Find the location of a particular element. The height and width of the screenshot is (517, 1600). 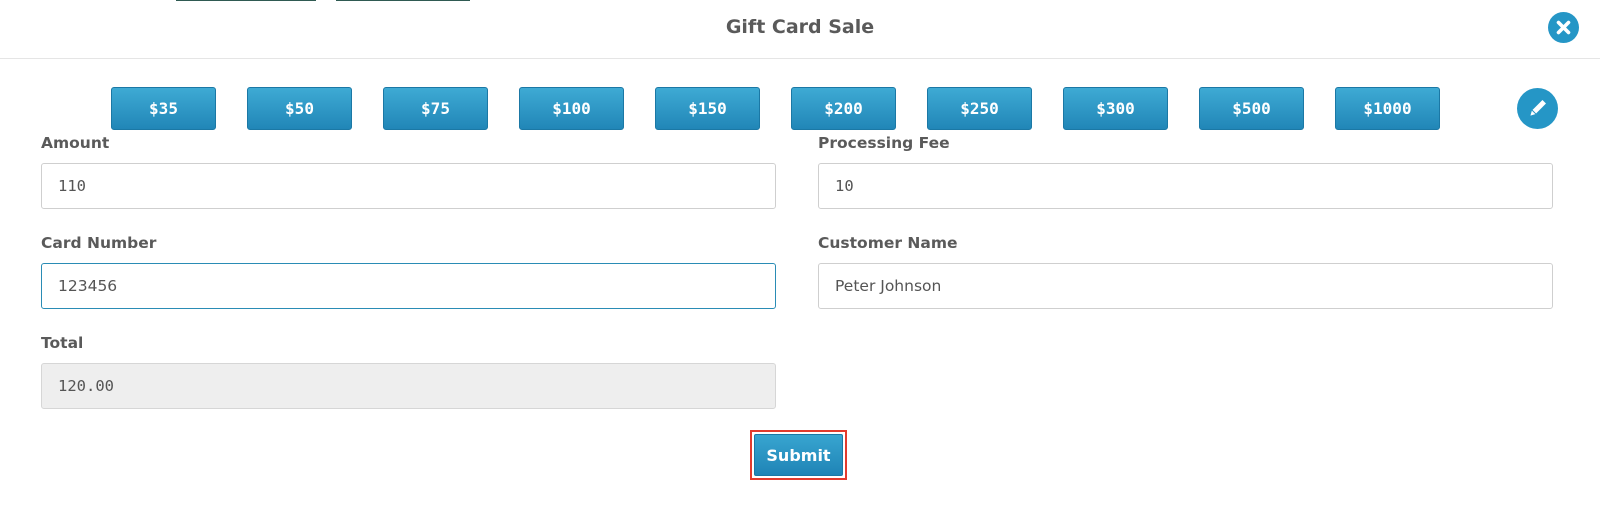

customer-name-input is located at coordinates (1185, 286).